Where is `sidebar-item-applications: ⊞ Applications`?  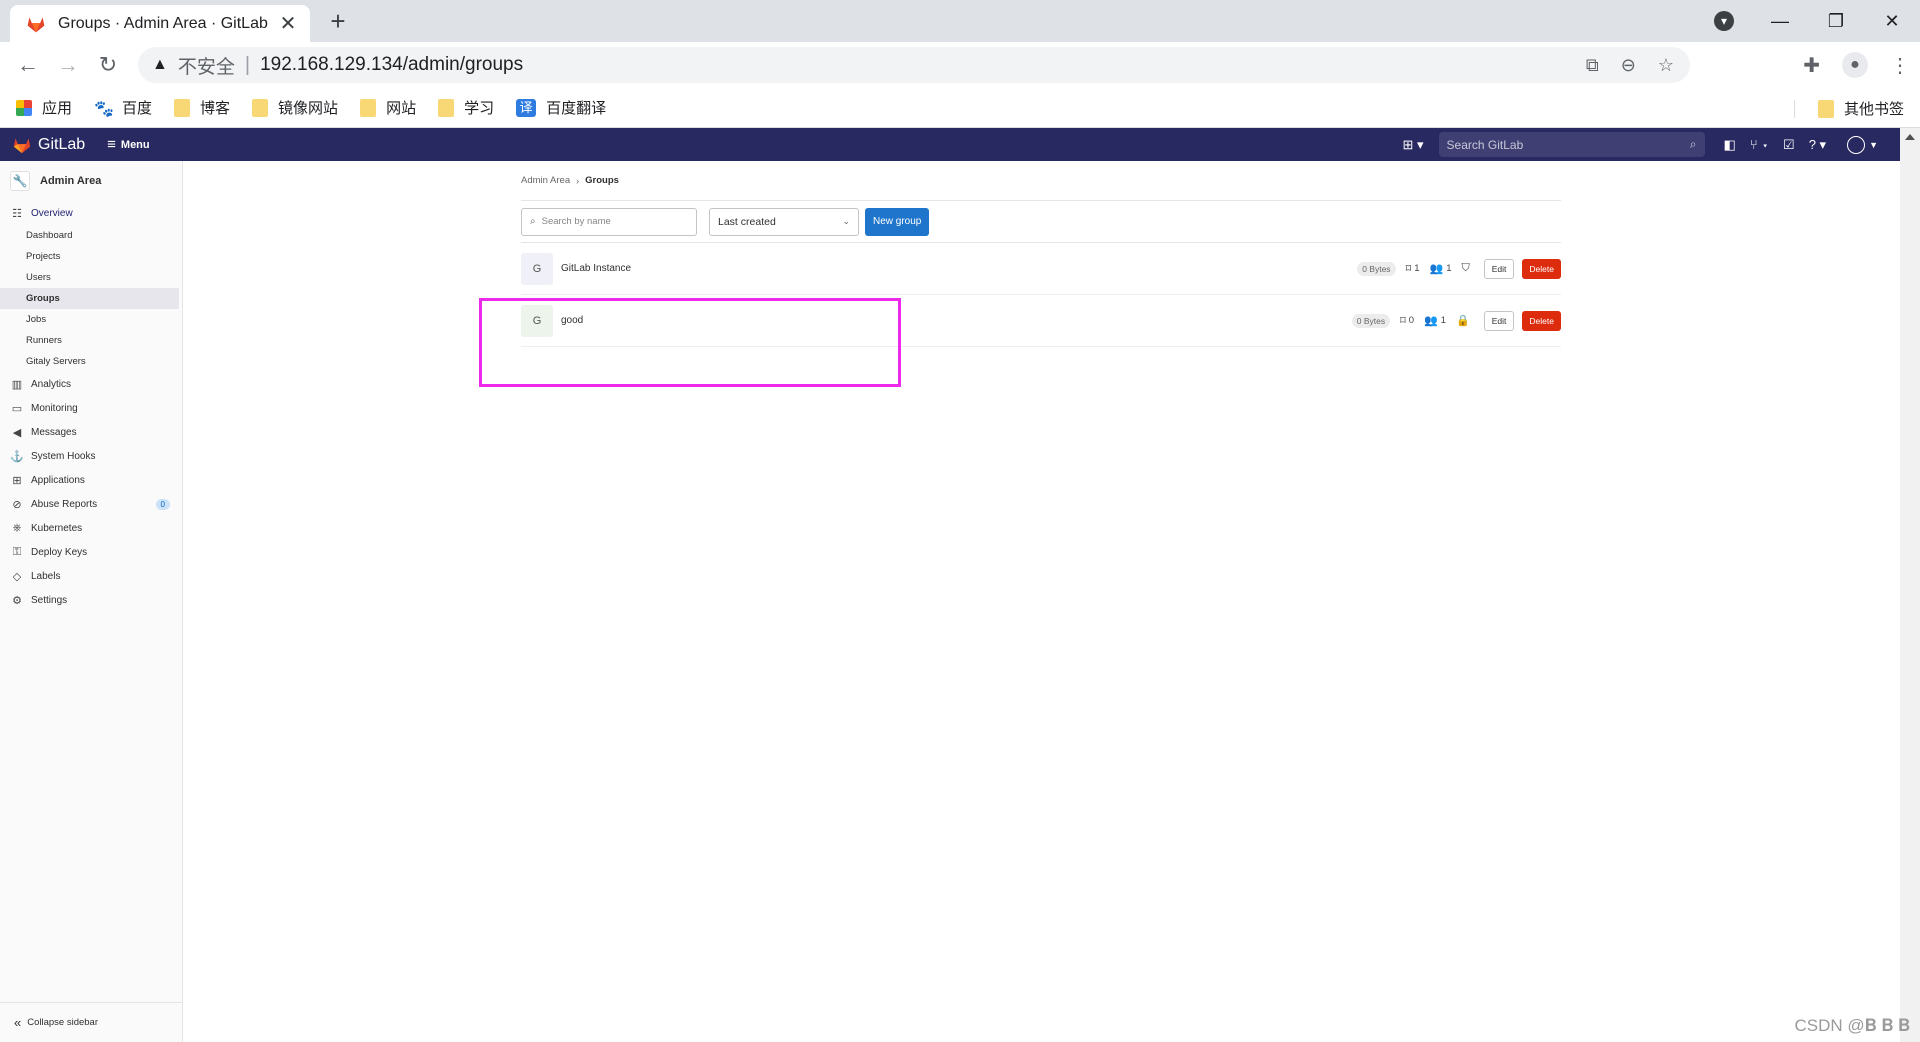
sidebar-item-applications: ⊞ Applications is located at coordinates (91, 480).